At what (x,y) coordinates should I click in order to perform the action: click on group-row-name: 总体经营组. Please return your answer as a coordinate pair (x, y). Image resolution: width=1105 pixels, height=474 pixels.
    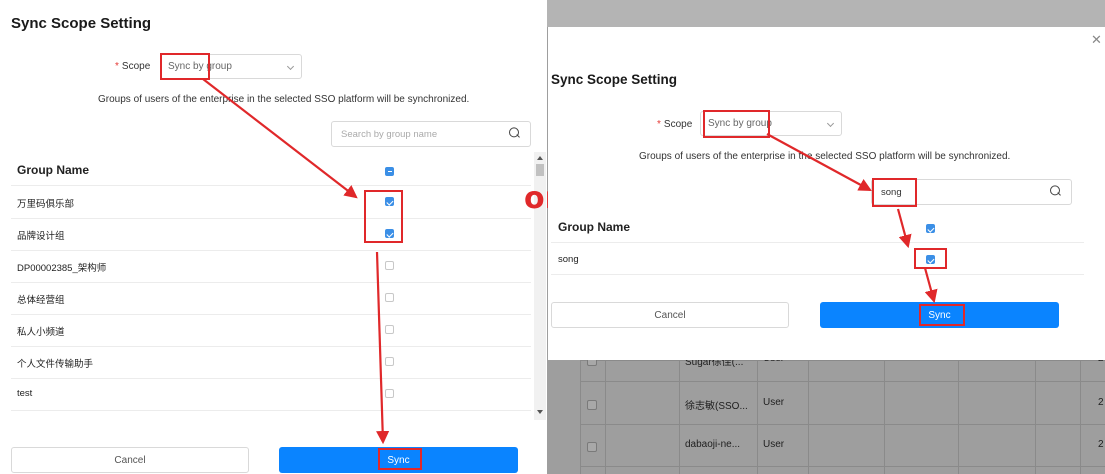
    Looking at the image, I should click on (41, 300).